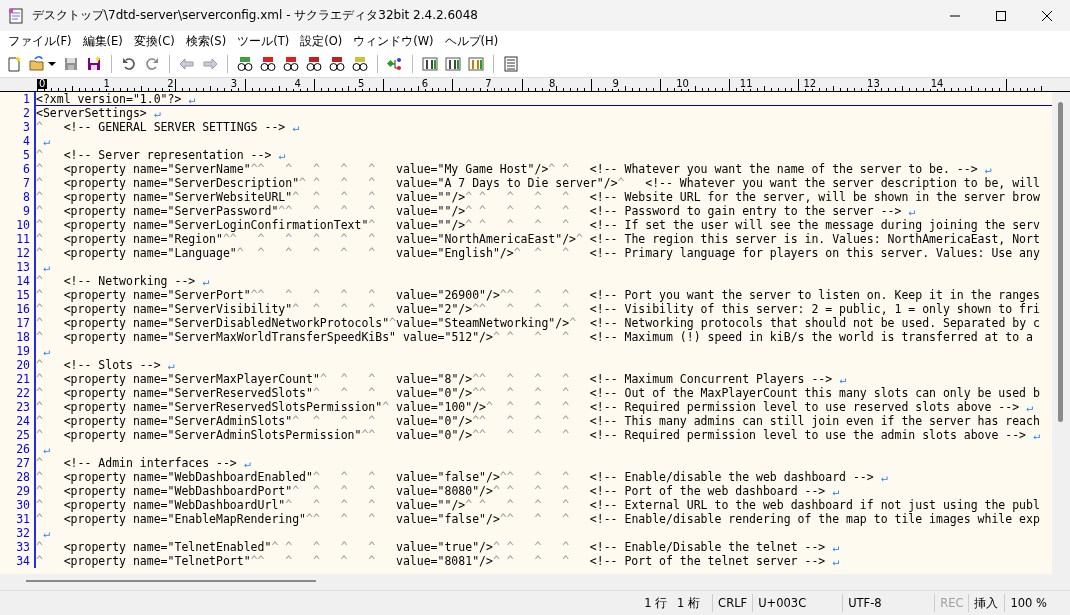 The image size is (1070, 615). Describe the element at coordinates (18, 337) in the screenshot. I see `line-number: 18` at that location.